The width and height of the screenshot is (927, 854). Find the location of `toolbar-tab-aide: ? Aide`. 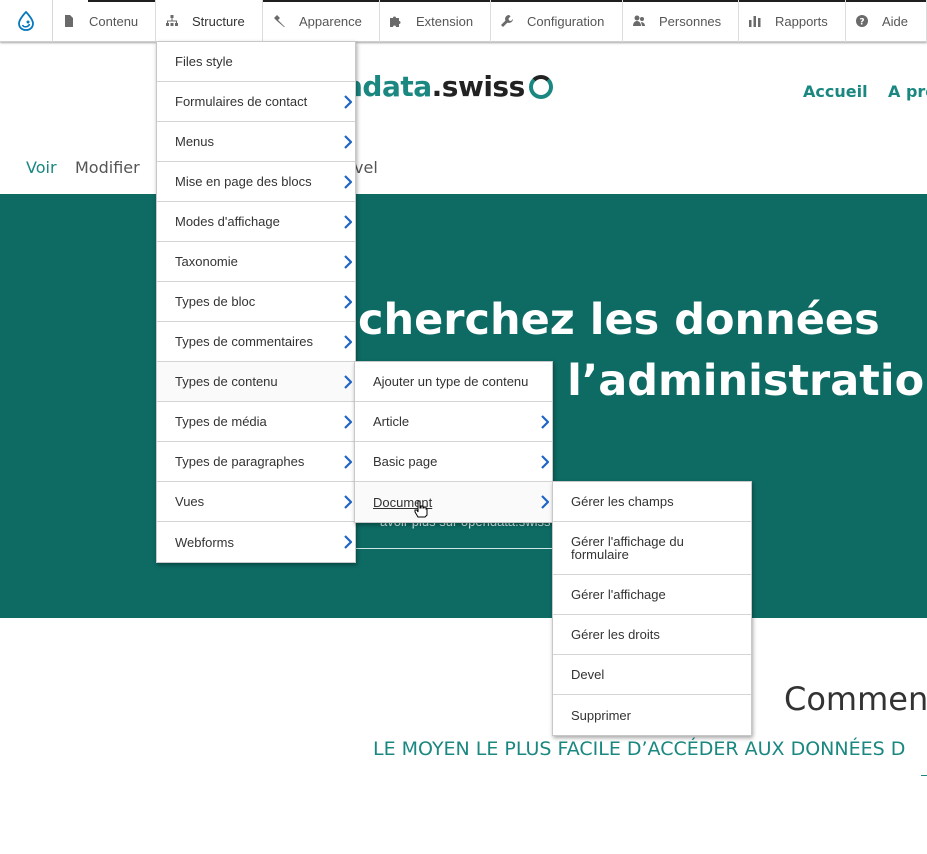

toolbar-tab-aide: ? Aide is located at coordinates (886, 21).